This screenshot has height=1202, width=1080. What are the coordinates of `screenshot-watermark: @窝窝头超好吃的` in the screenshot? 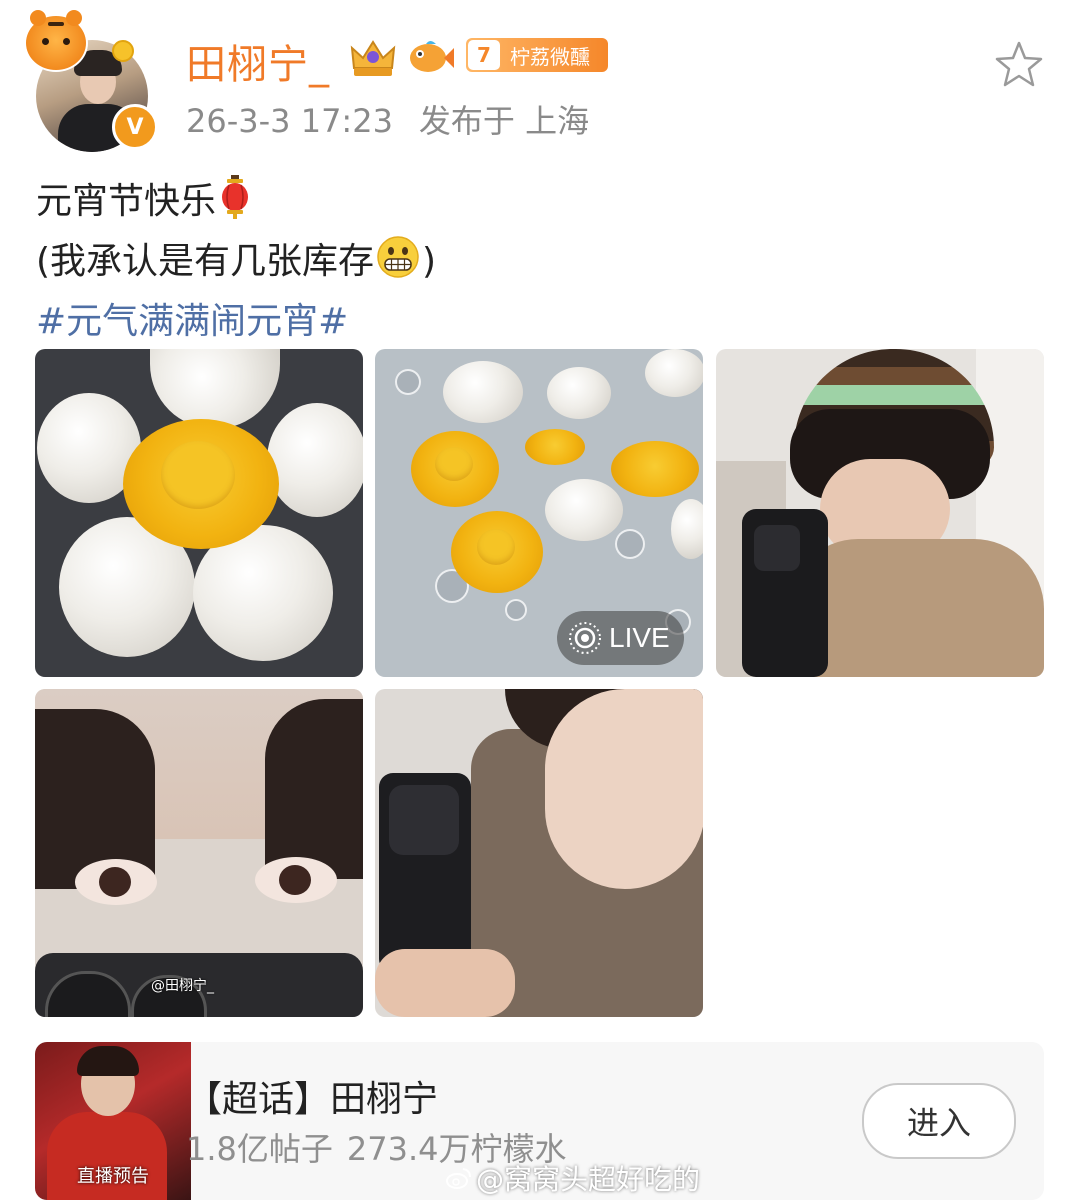 It's located at (573, 1178).